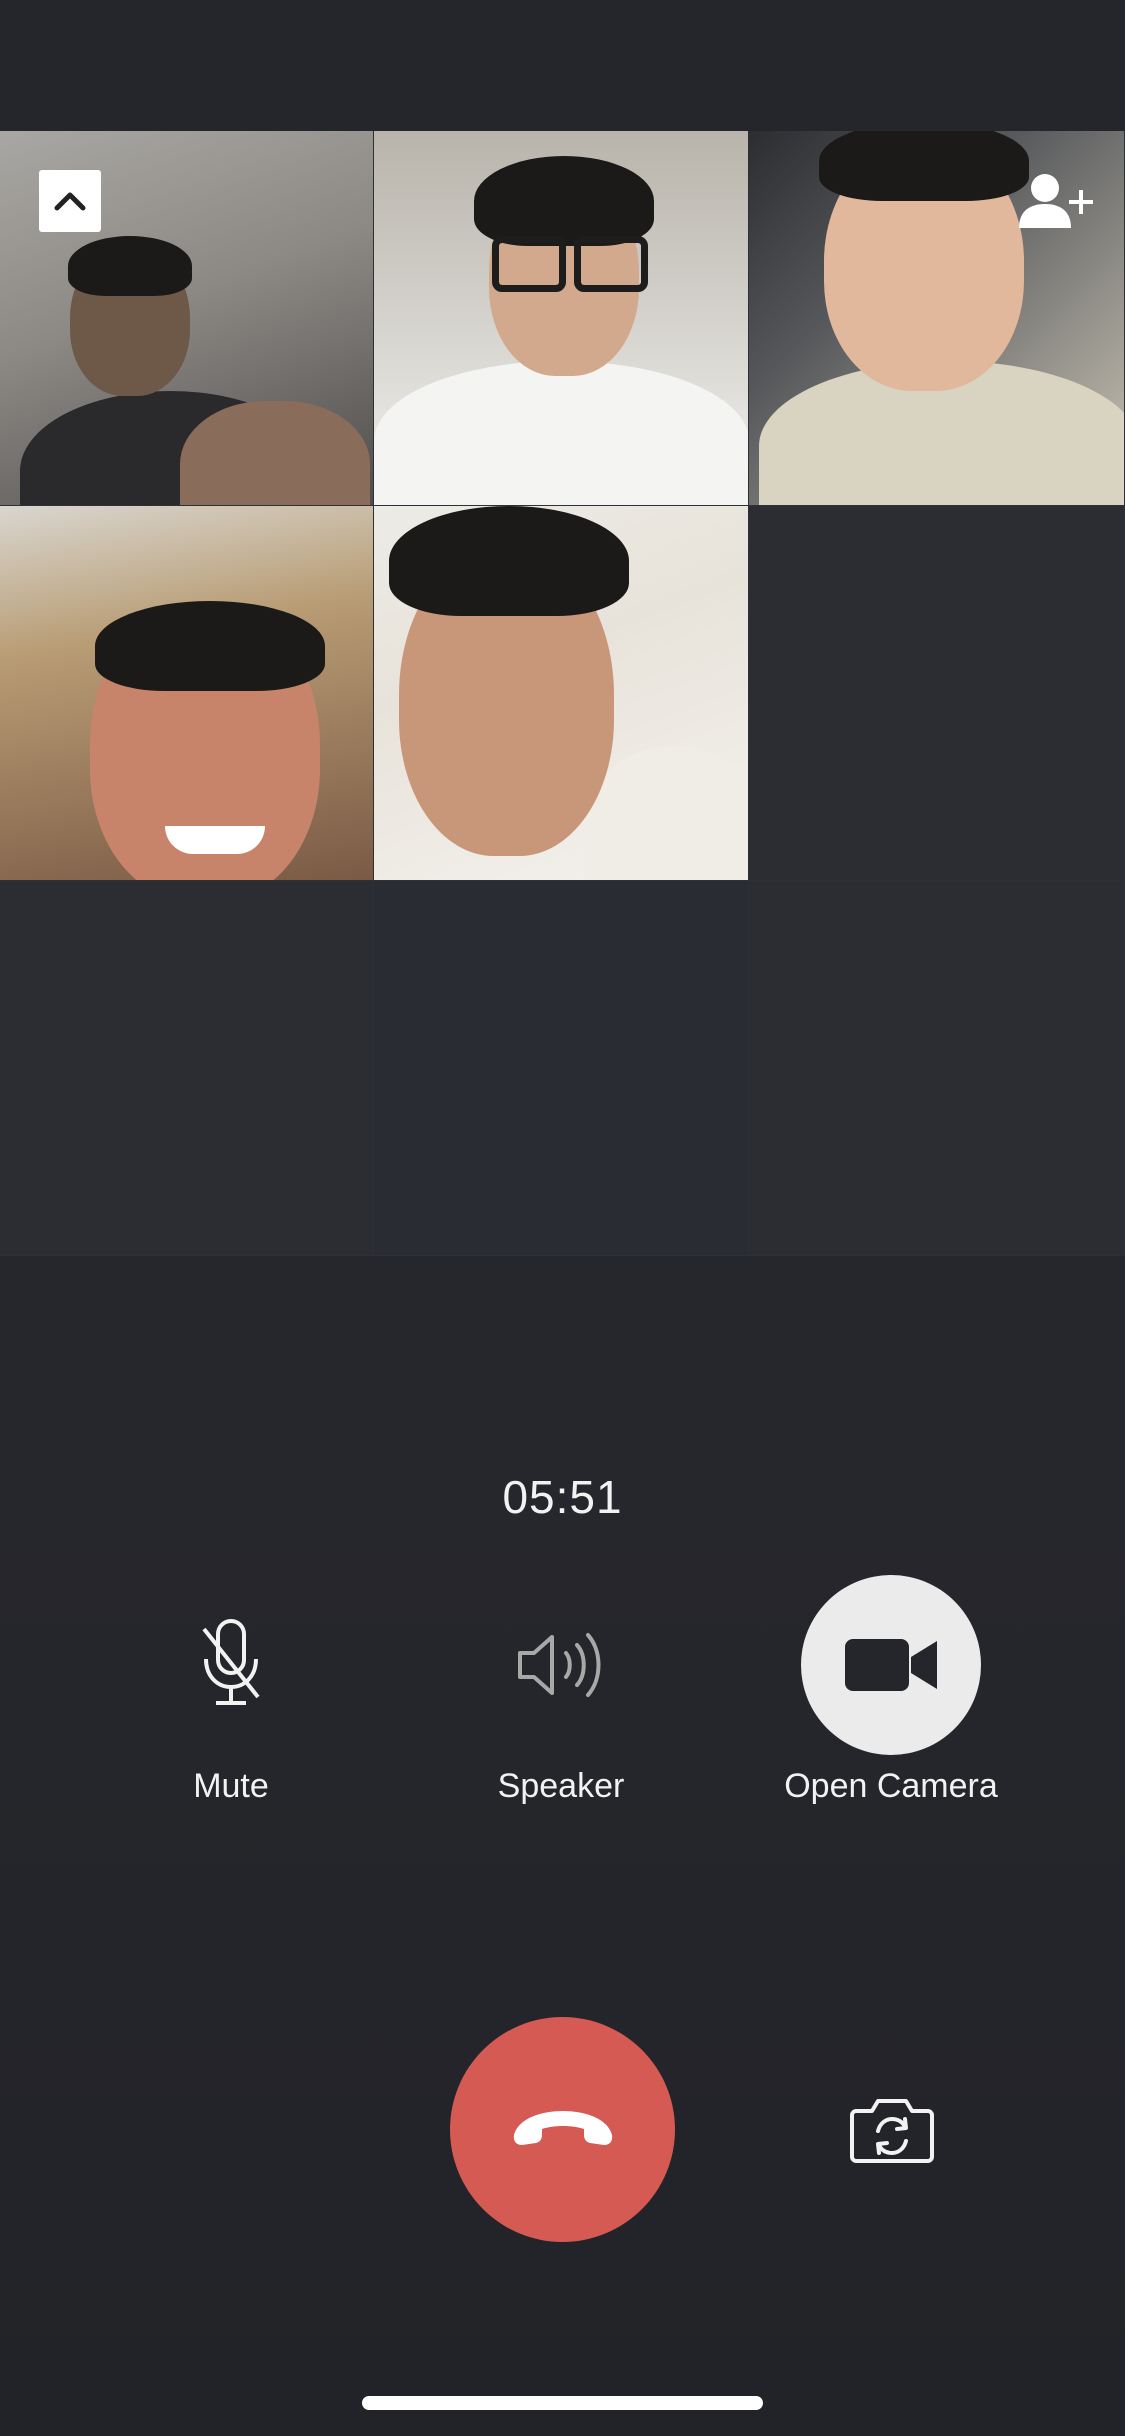  What do you see at coordinates (529, 264) in the screenshot?
I see `glasses-left` at bounding box center [529, 264].